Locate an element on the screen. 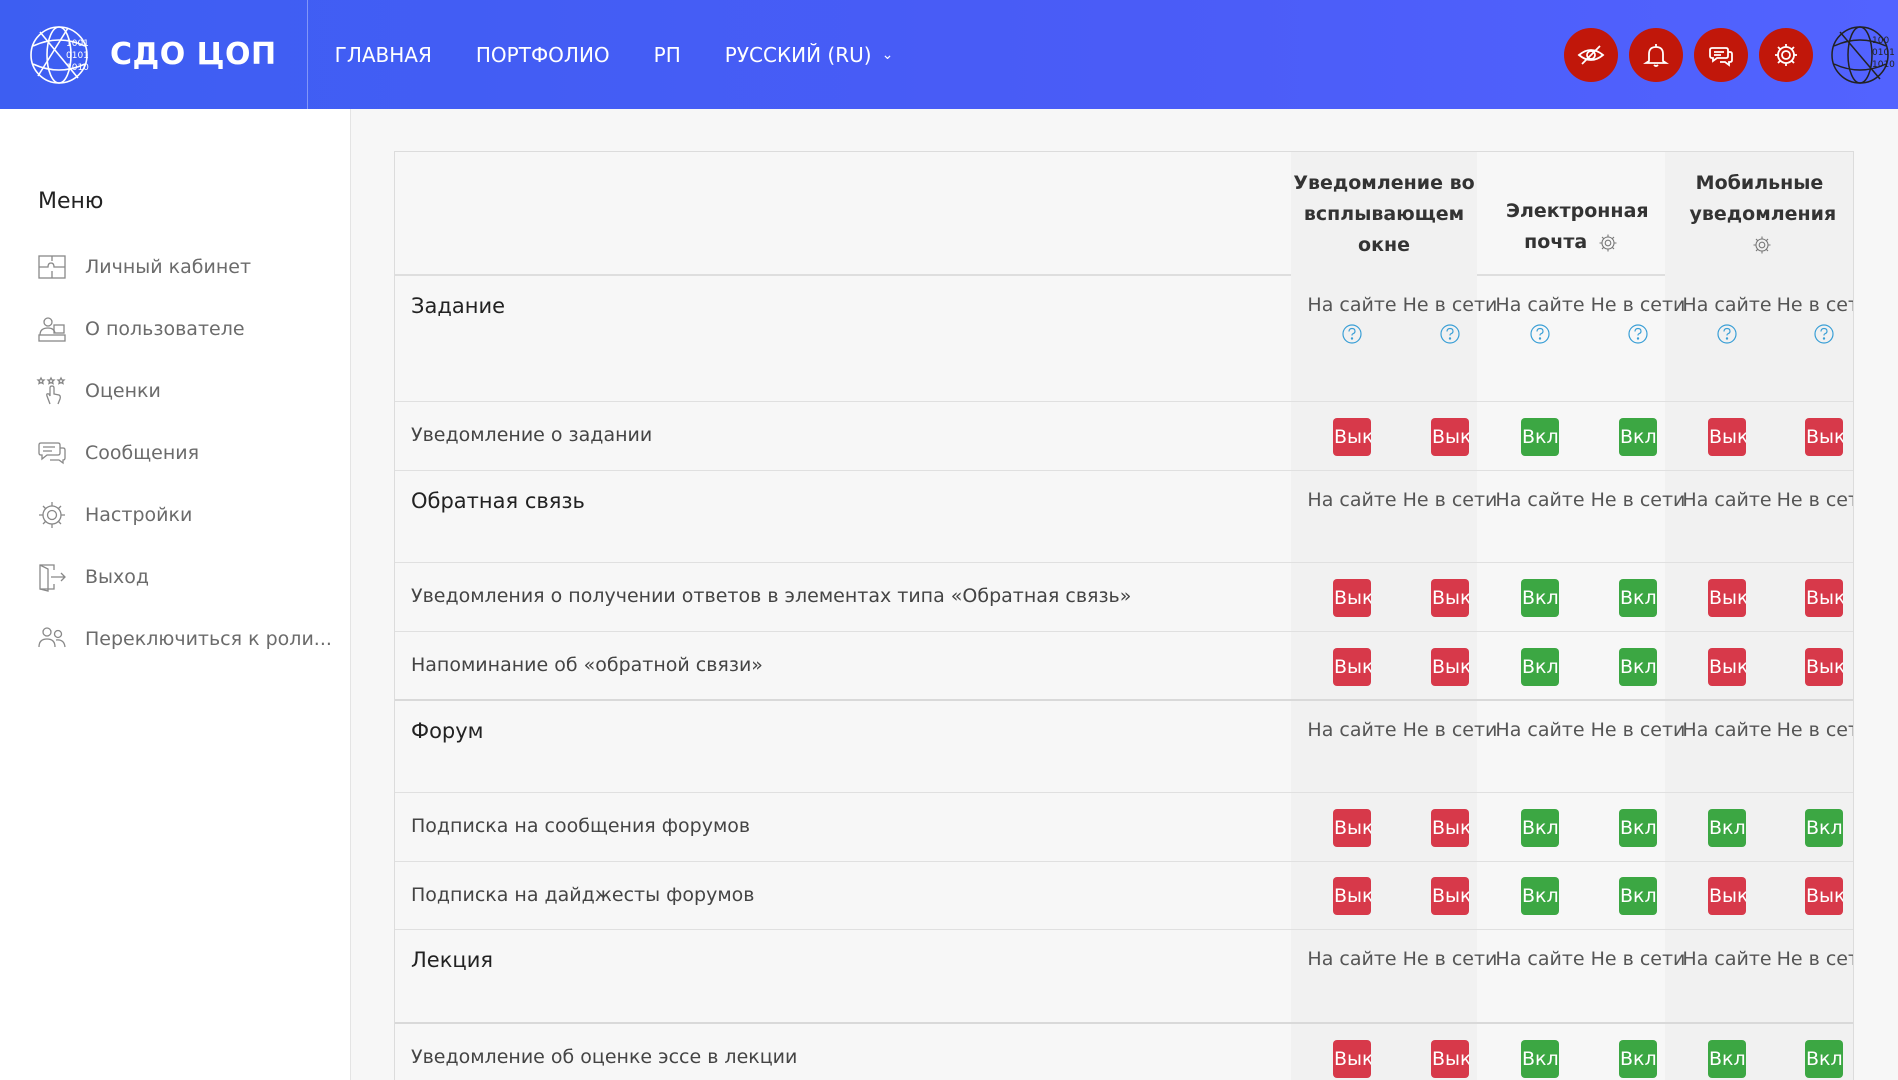  brand-logo-icon: 1001 0101 1010 is located at coordinates (59, 54).